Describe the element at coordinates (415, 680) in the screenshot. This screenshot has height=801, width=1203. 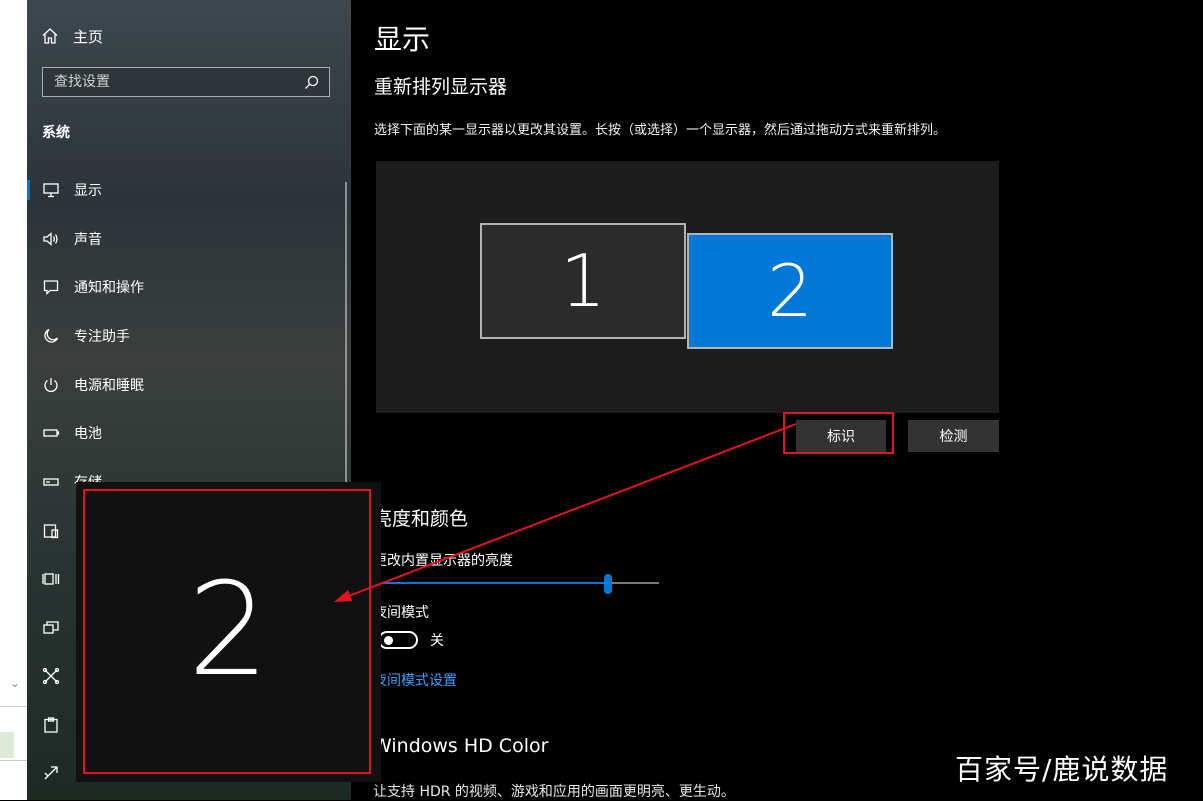
I see `night-light-settings-link: 夜间模式设置` at that location.